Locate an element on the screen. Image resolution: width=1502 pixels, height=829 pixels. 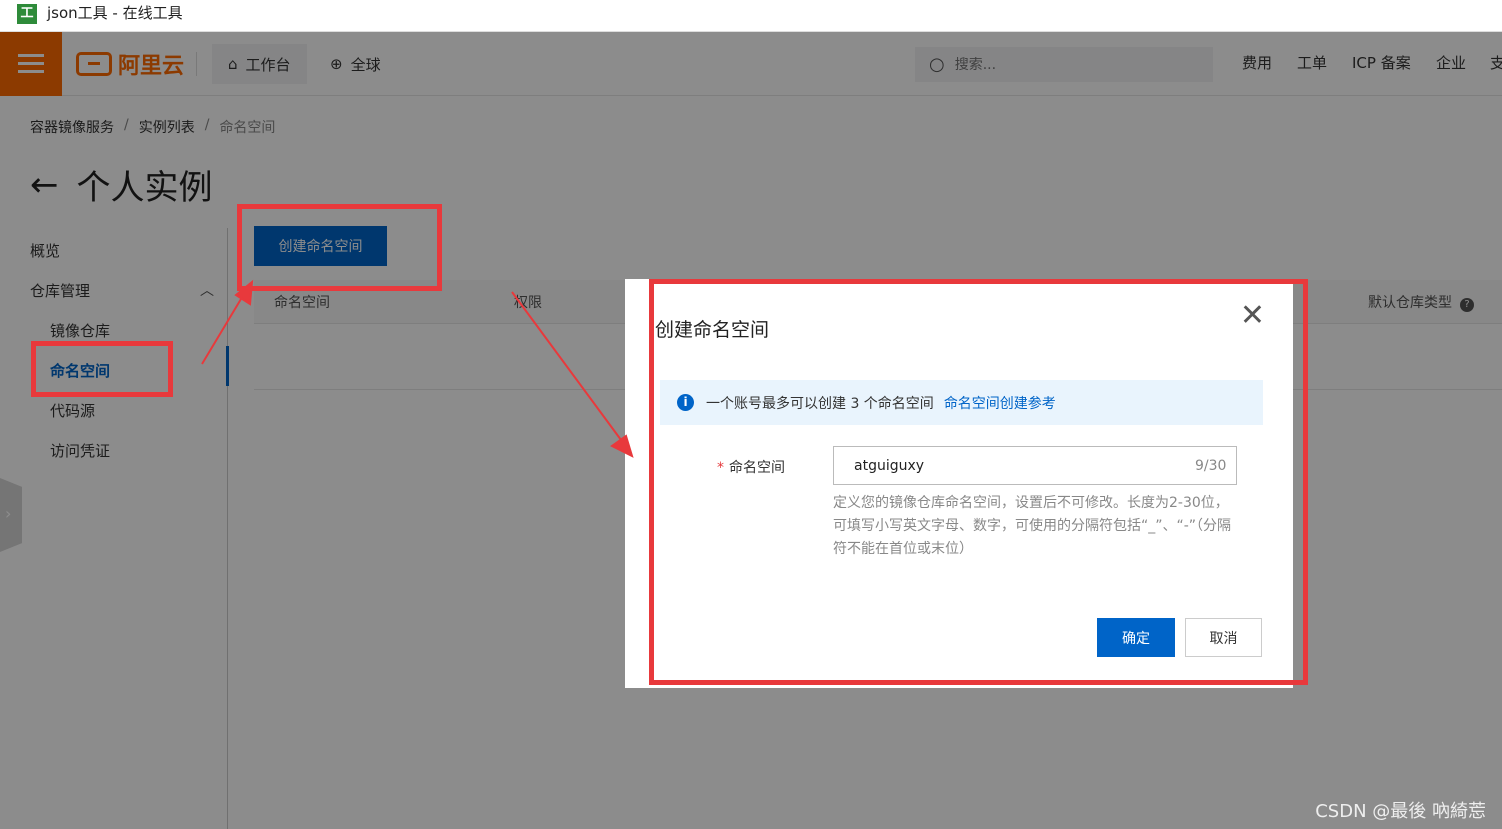
tab-title: json工具 - 在线工具 is located at coordinates (115, 12).